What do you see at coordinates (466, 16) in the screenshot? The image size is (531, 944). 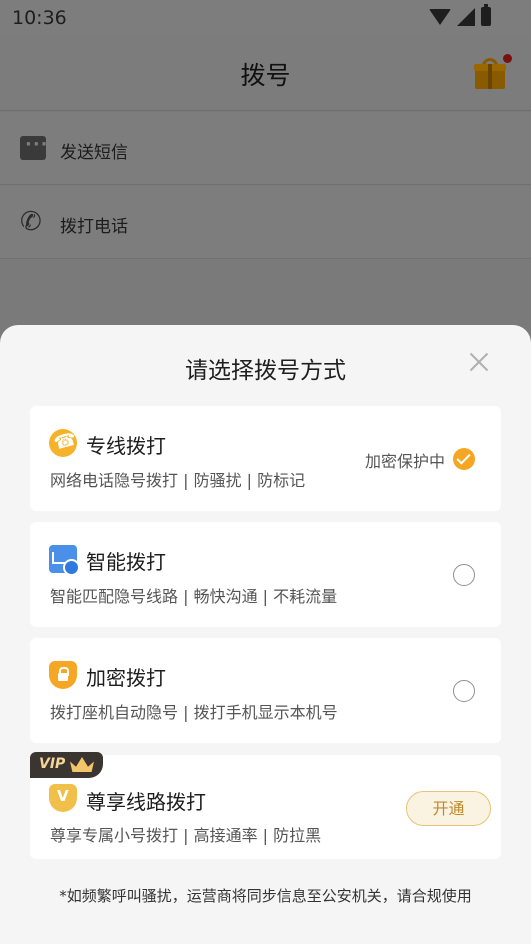 I see `signal-icon` at bounding box center [466, 16].